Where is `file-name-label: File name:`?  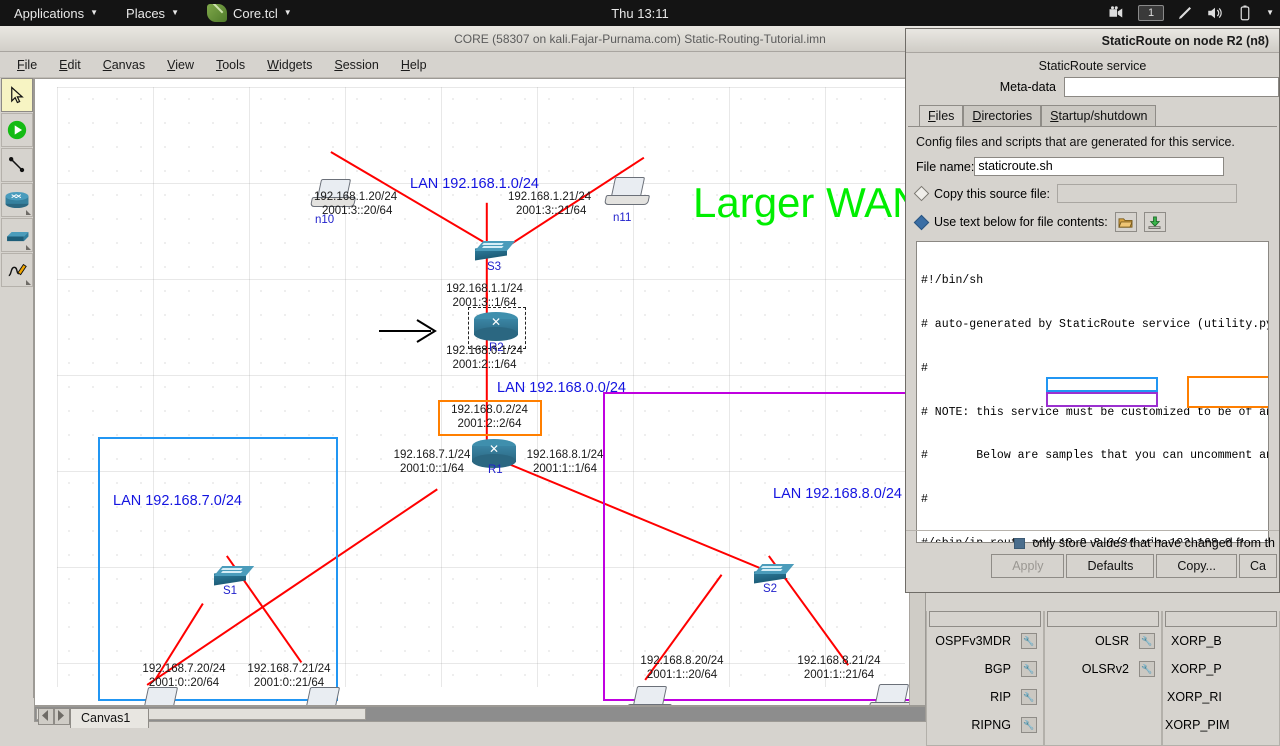 file-name-label: File name: is located at coordinates (945, 166).